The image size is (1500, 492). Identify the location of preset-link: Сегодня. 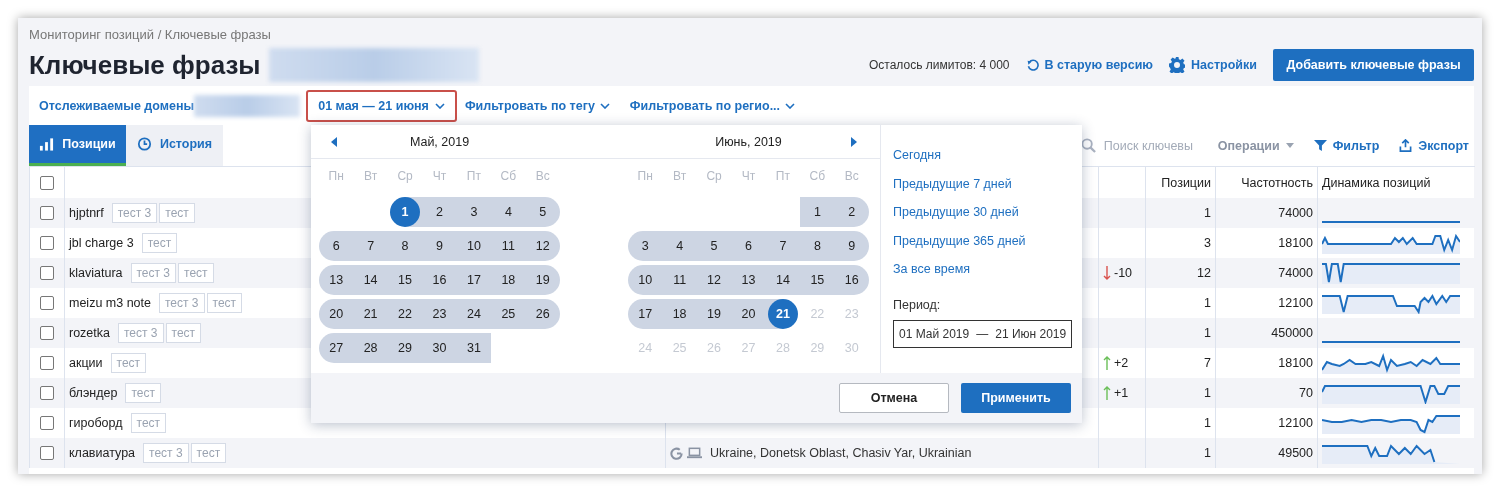
(983, 155).